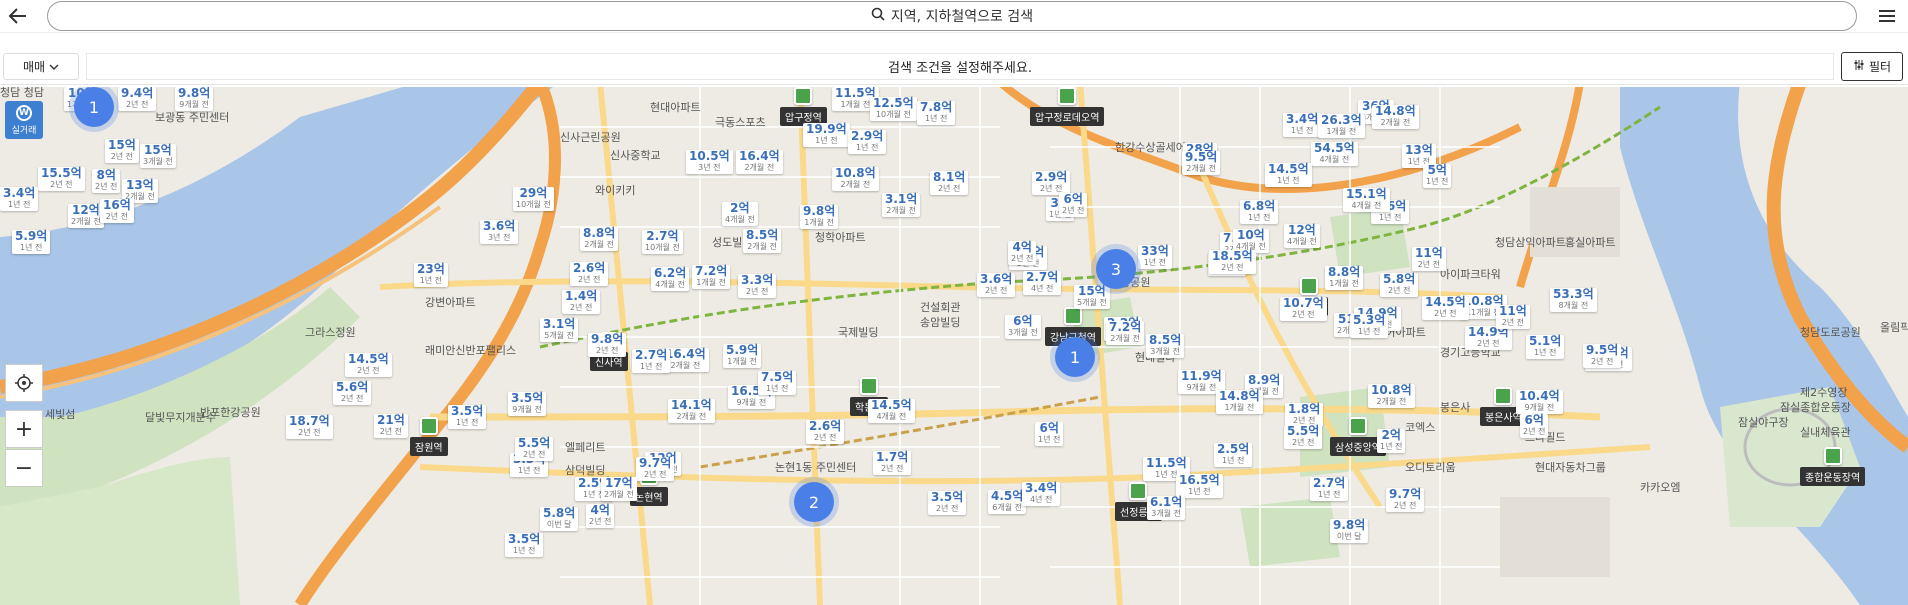  What do you see at coordinates (1165, 346) in the screenshot?
I see `price-tag: 8.5억 3개월 전` at bounding box center [1165, 346].